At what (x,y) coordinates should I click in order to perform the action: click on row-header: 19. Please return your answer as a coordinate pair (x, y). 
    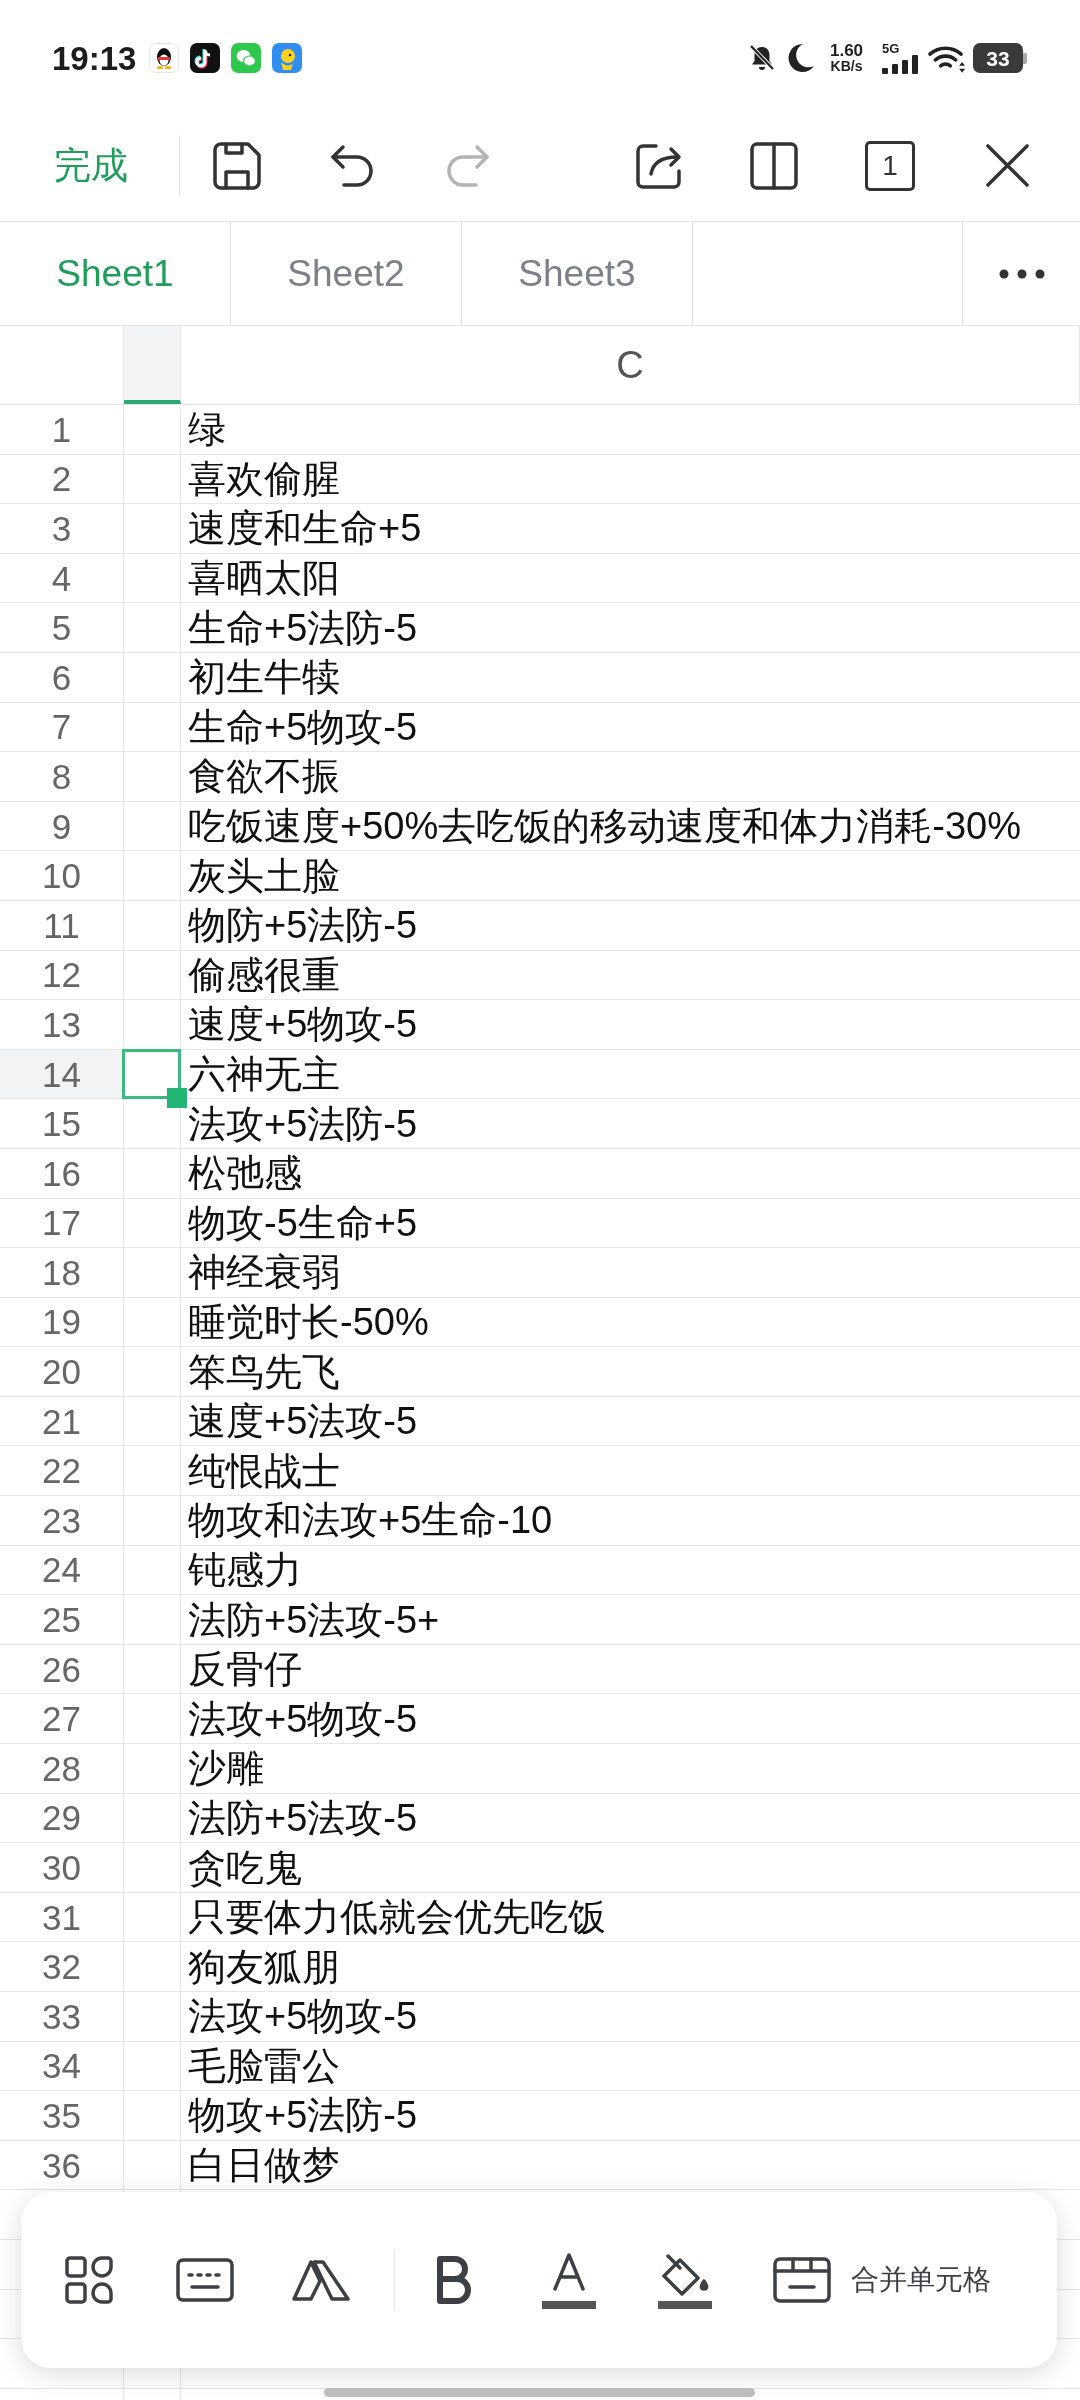
    Looking at the image, I should click on (62, 1322).